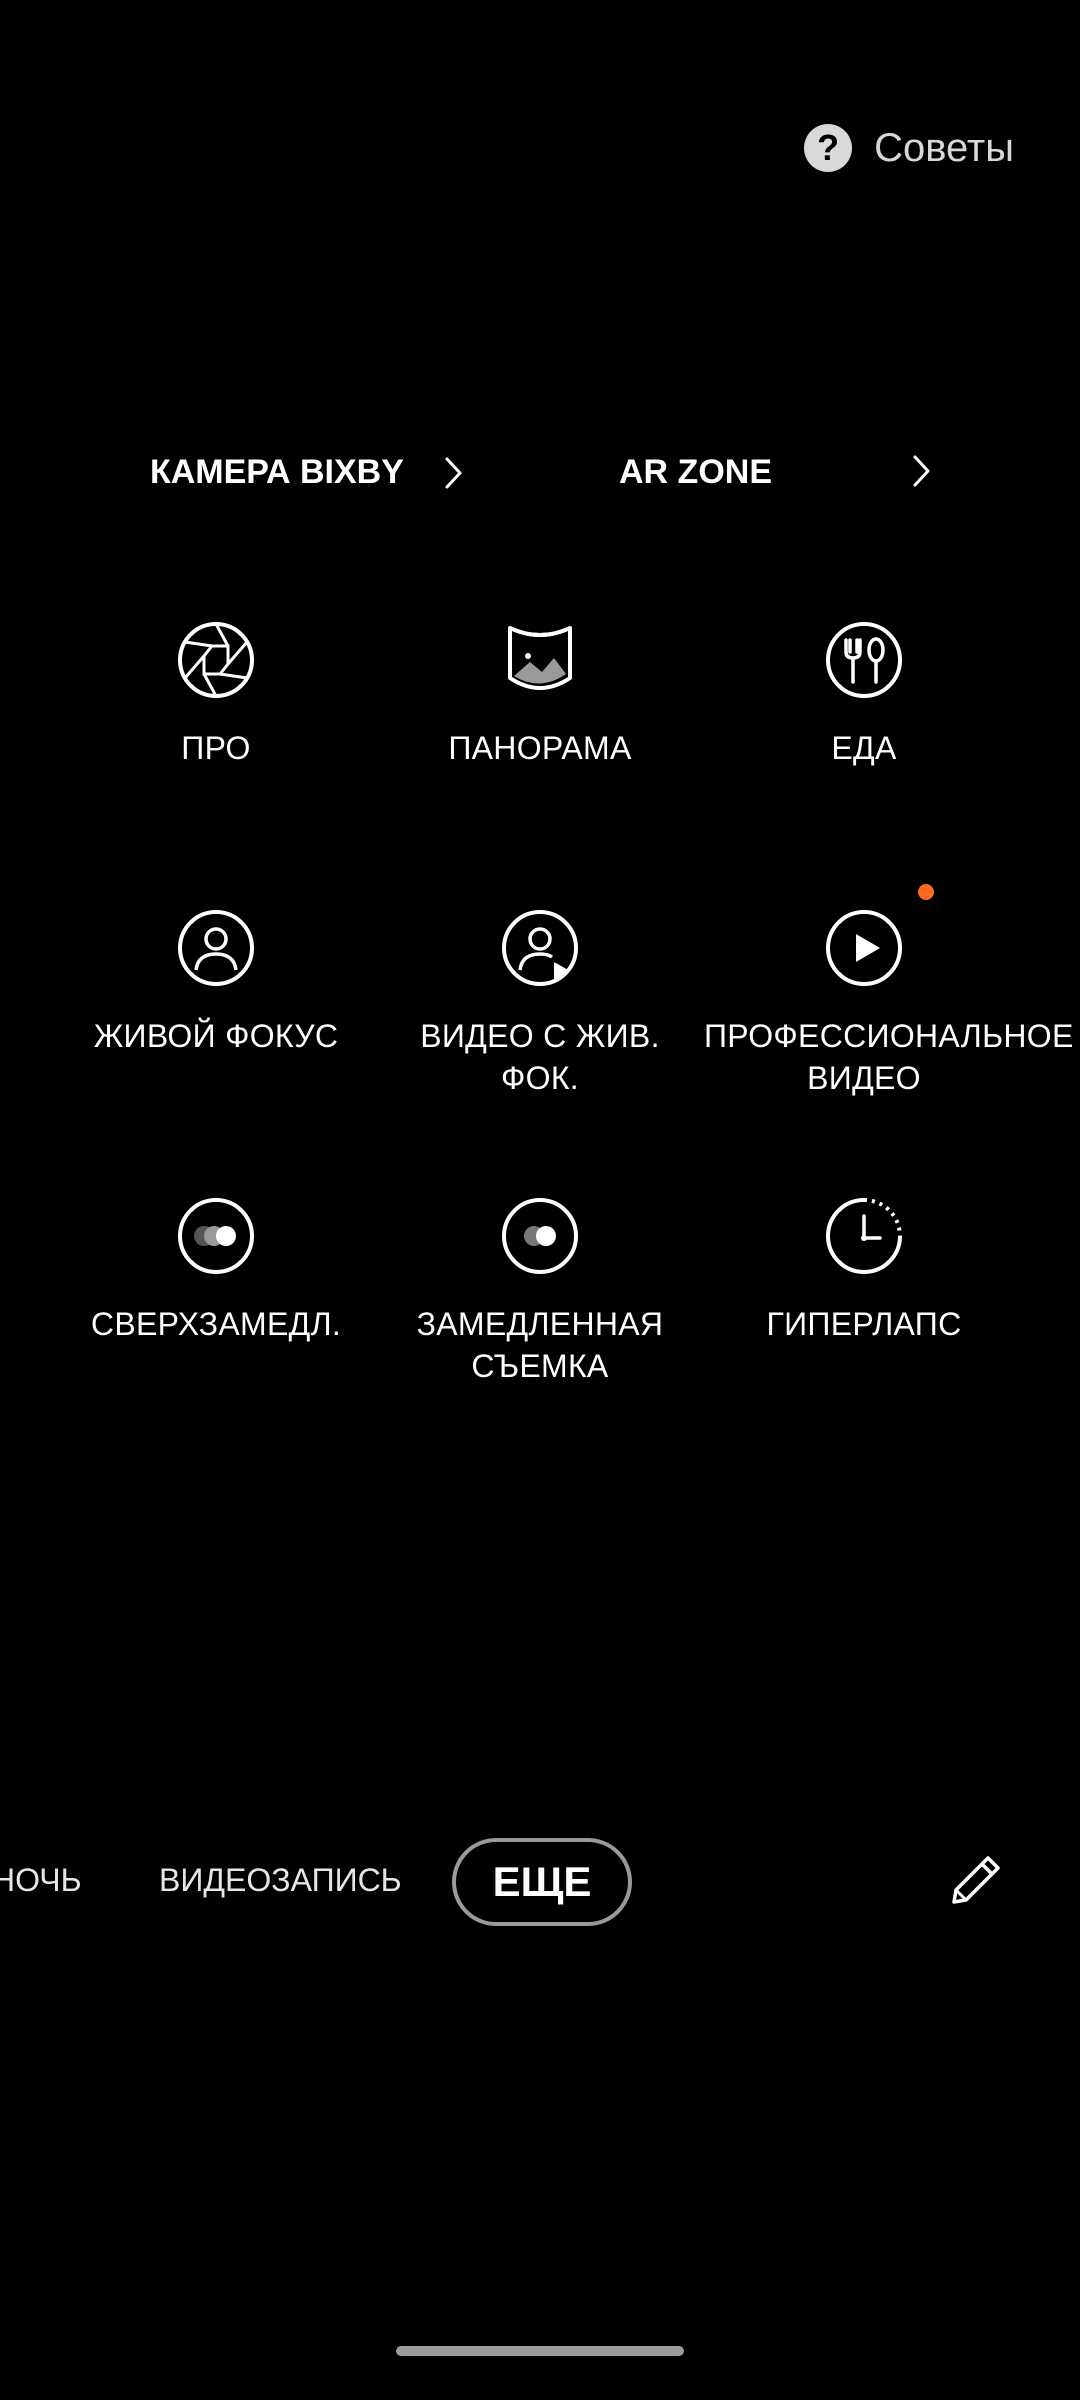  What do you see at coordinates (216, 948) in the screenshot?
I see `portrait-icon` at bounding box center [216, 948].